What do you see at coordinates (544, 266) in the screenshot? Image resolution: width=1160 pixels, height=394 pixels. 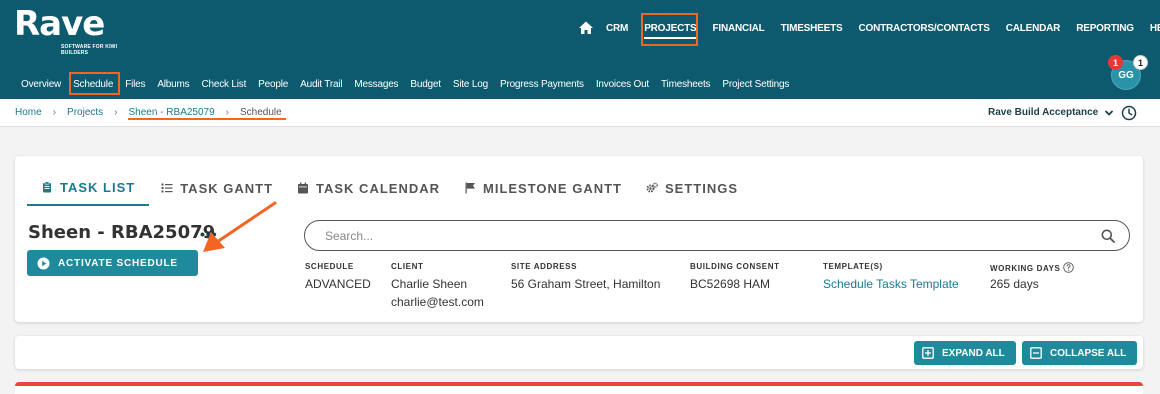 I see `site-address-label: SITE ADDRESS` at bounding box center [544, 266].